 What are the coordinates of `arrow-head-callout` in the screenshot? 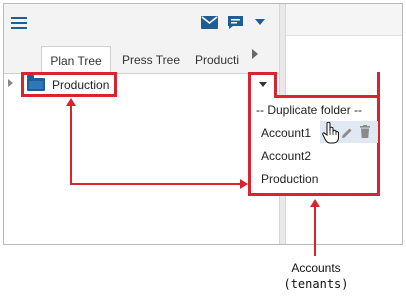 It's located at (315, 203).